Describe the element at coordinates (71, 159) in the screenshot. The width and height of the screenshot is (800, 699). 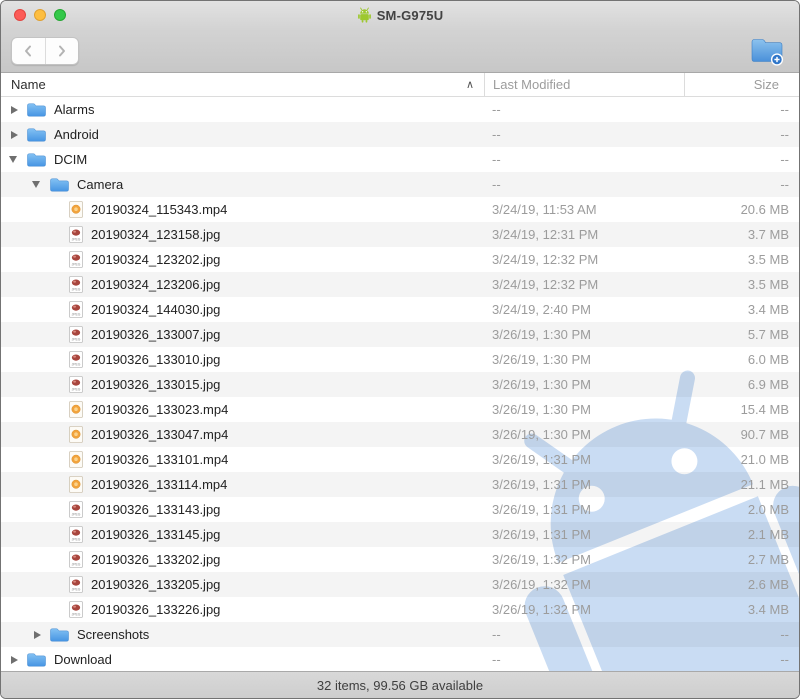
I see `file-name-label: DCIM` at that location.